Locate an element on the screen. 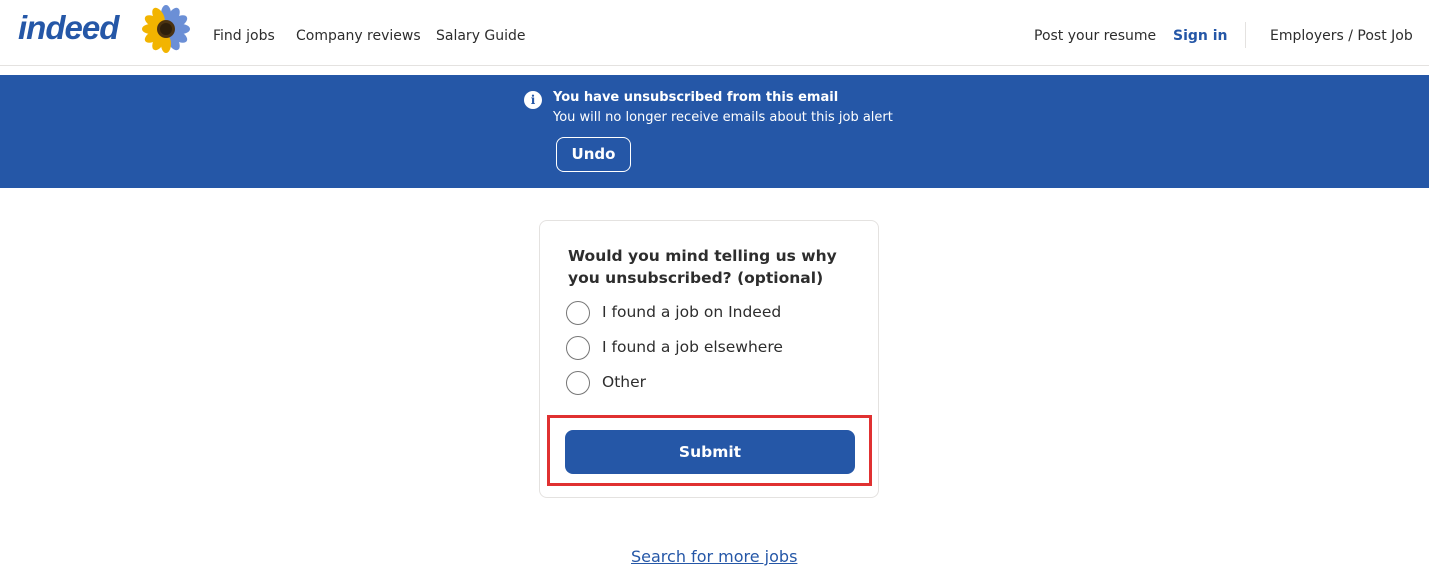 This screenshot has width=1429, height=584. undo-button: Undo is located at coordinates (593, 154).